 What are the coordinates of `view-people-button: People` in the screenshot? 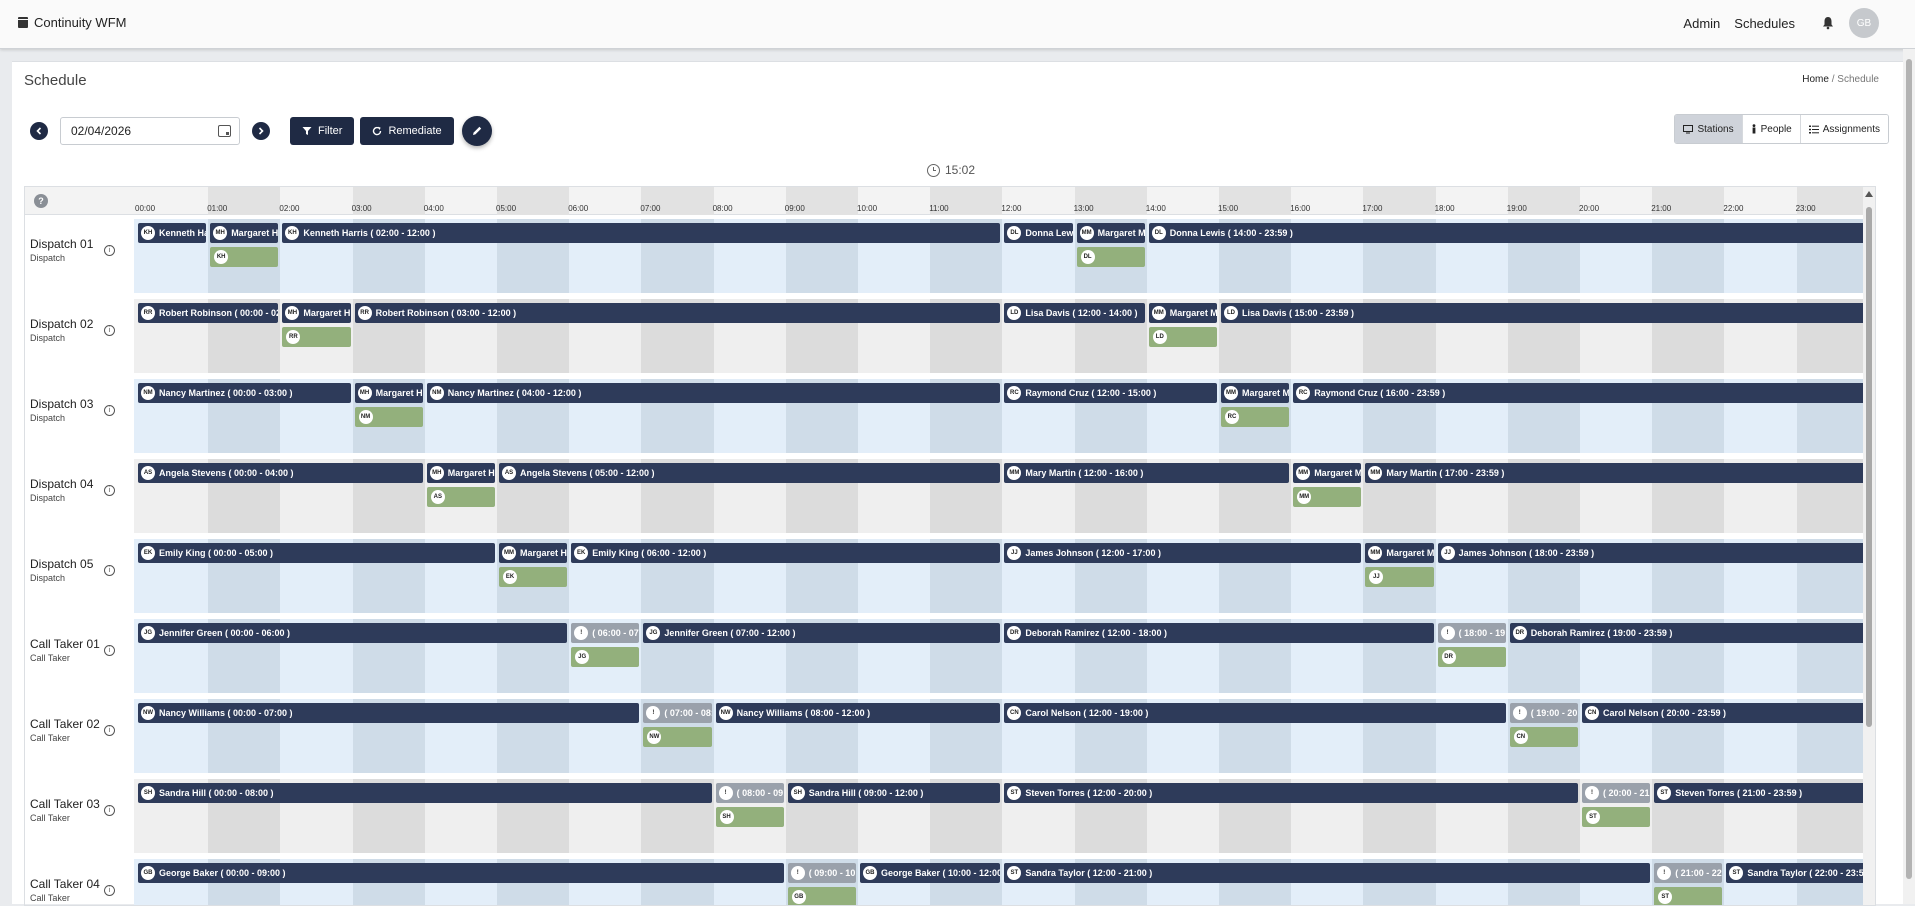 It's located at (1770, 129).